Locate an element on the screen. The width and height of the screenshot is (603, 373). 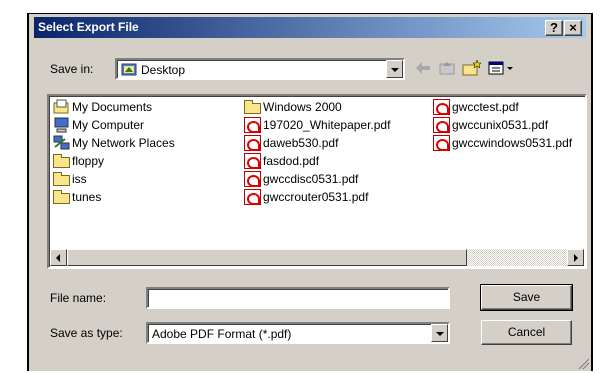
save-in-value: Desktop is located at coordinates (163, 70).